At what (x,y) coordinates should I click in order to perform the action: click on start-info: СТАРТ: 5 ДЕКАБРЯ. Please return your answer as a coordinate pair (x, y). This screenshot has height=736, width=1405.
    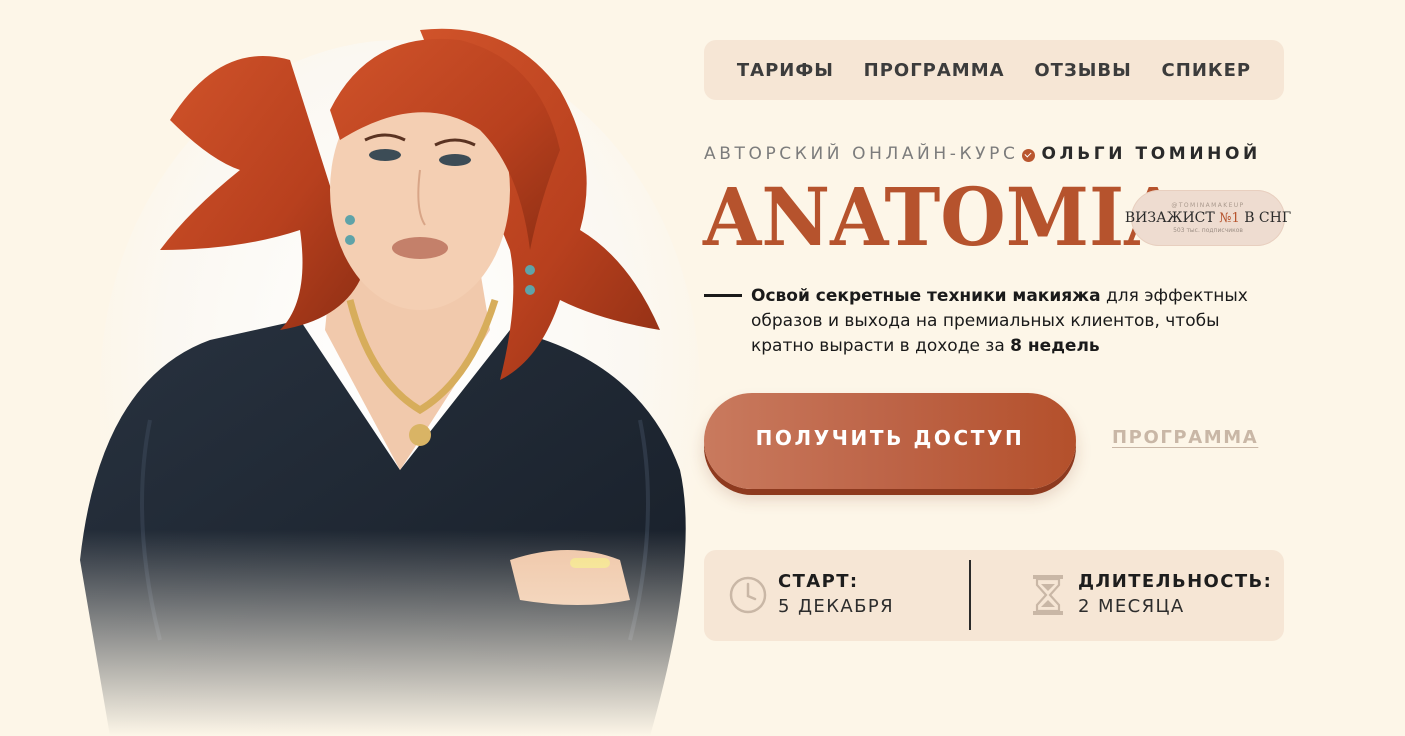
    Looking at the image, I should click on (811, 595).